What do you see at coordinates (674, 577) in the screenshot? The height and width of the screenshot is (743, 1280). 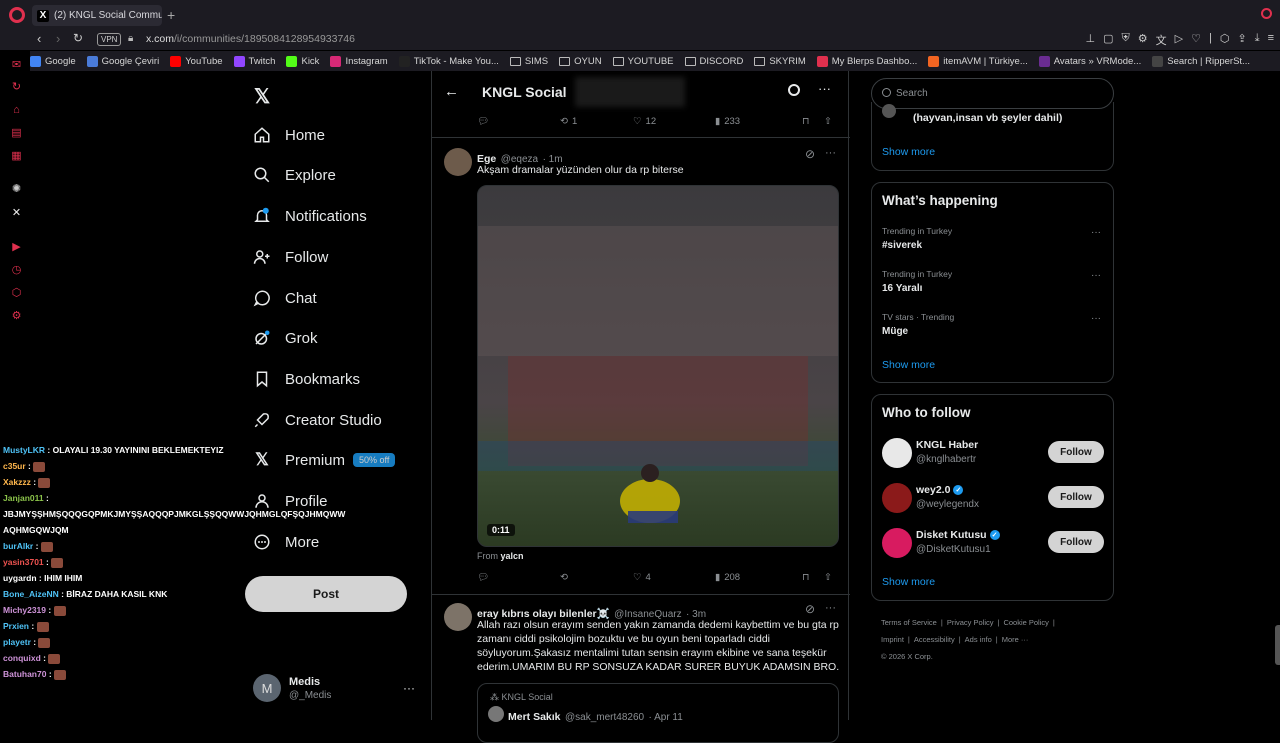 I see `like-button: ♡ 4` at bounding box center [674, 577].